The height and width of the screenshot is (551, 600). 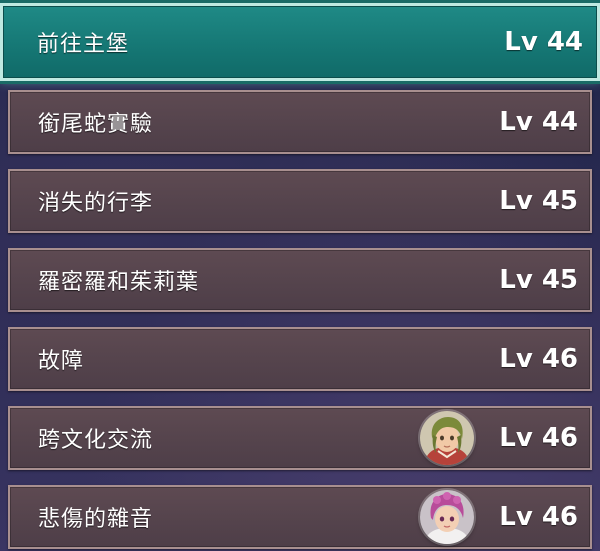 I want to click on character-avatar-pink-hair-icon, so click(x=447, y=517).